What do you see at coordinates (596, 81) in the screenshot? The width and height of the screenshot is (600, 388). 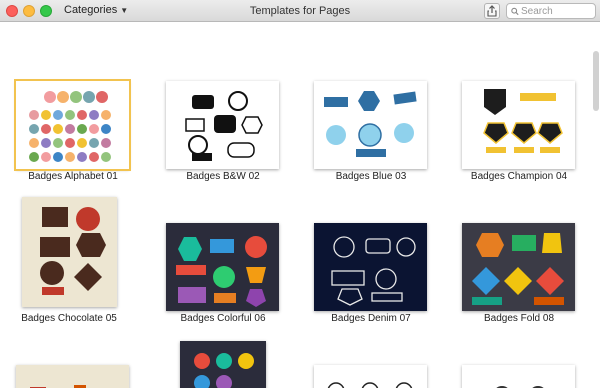 I see `scrollbar` at bounding box center [596, 81].